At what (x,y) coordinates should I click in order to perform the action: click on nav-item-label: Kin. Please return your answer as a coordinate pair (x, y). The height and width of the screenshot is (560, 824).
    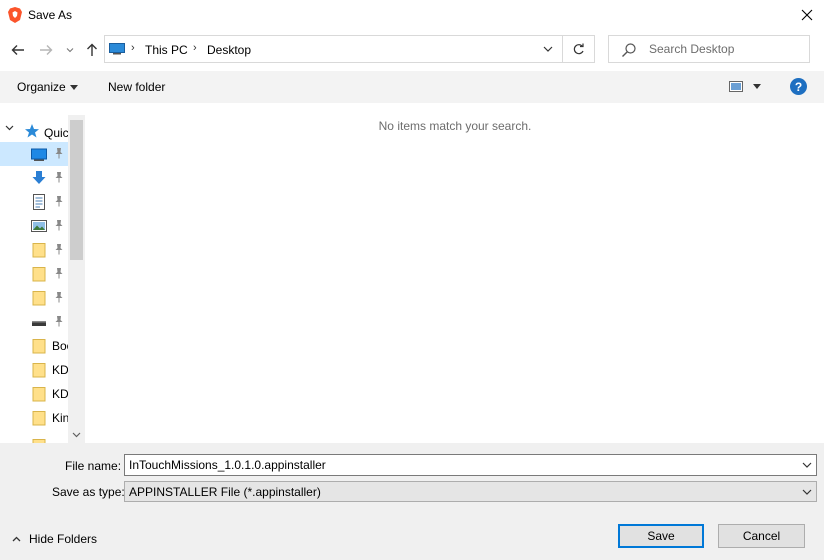
    Looking at the image, I should click on (61, 418).